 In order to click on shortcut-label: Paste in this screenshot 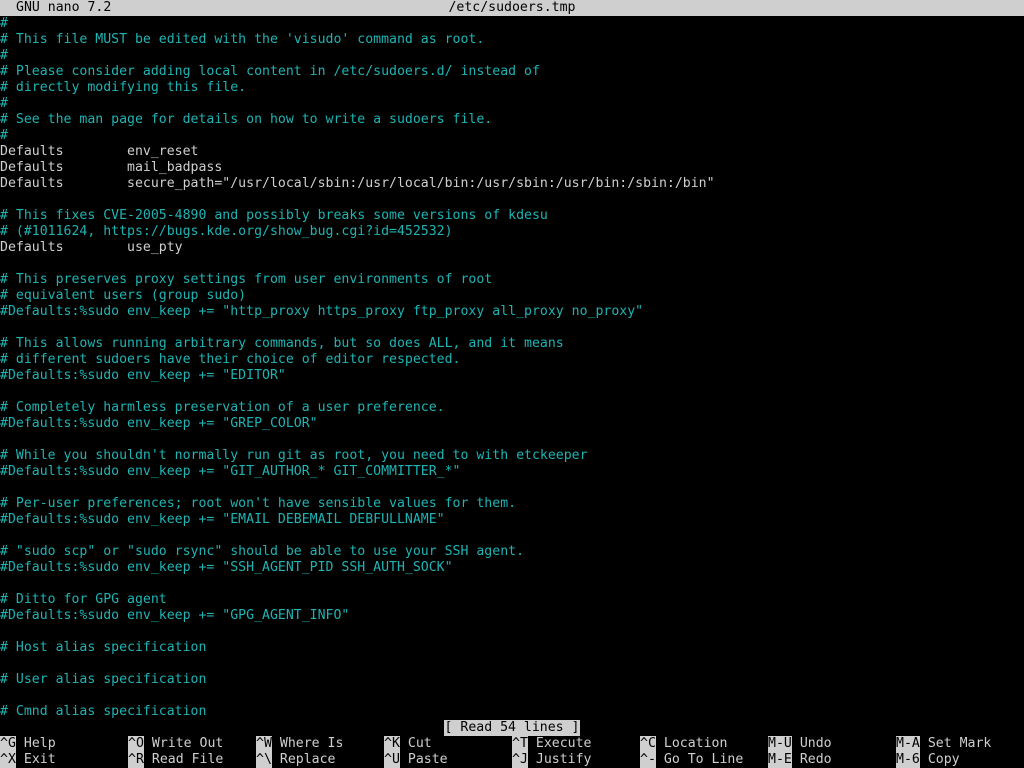, I will do `click(427, 759)`.